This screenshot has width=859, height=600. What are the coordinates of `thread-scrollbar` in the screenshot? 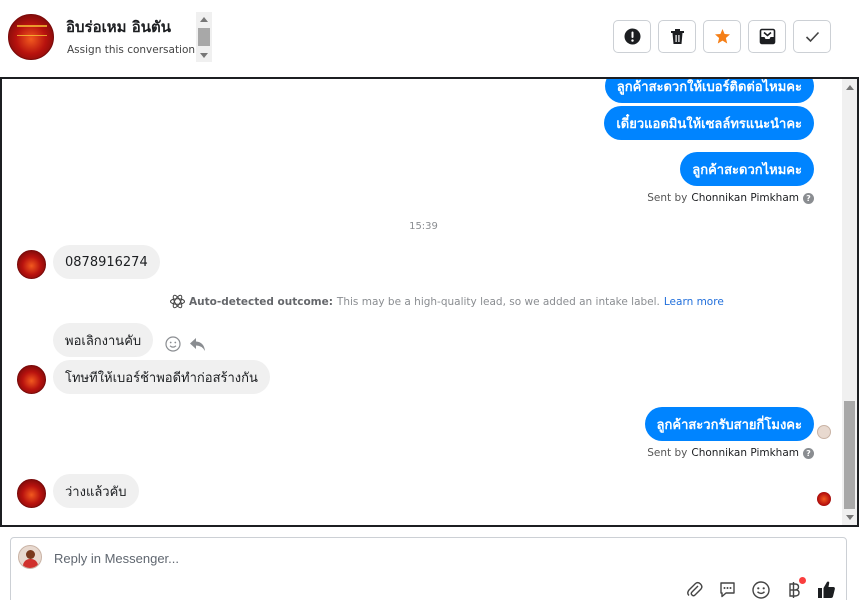 It's located at (849, 302).